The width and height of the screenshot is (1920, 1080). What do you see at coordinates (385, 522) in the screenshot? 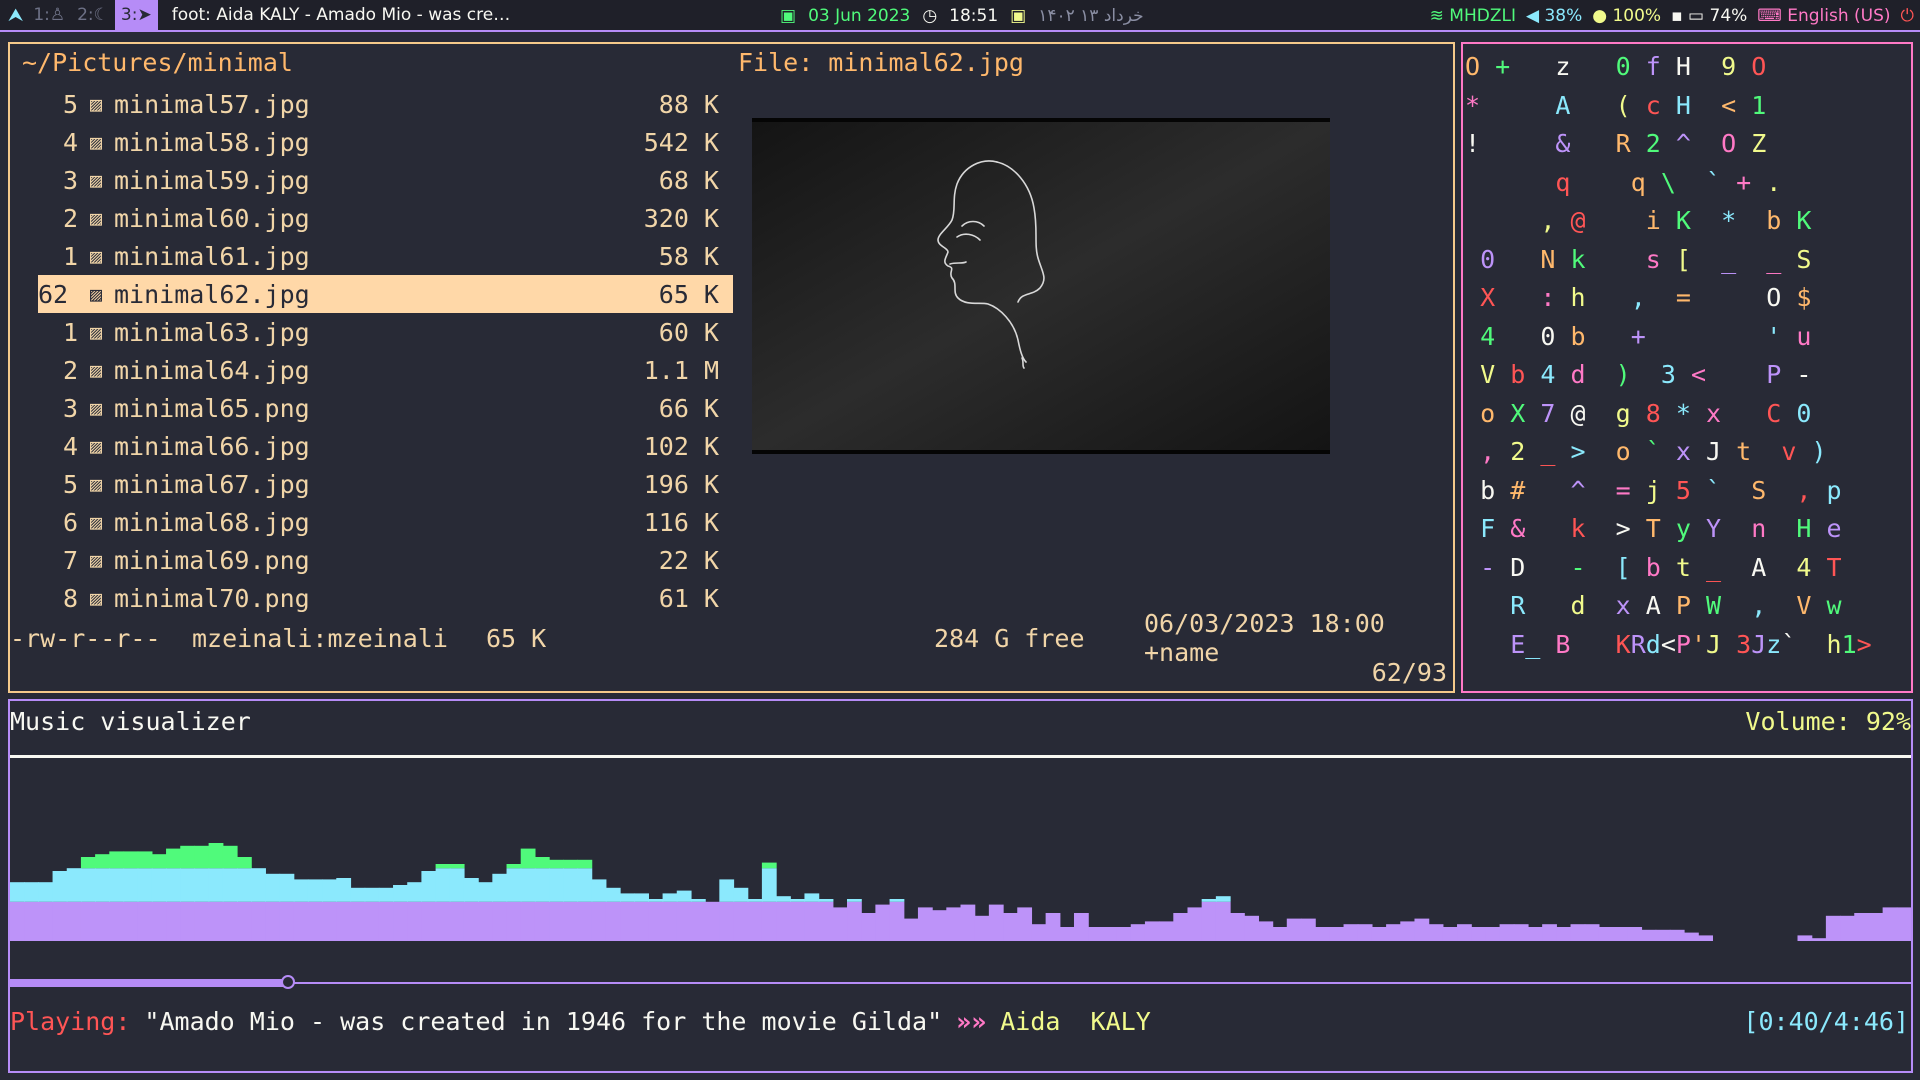
I see `file-row: 6 ▨ minimal68.jpg 116 K` at bounding box center [385, 522].